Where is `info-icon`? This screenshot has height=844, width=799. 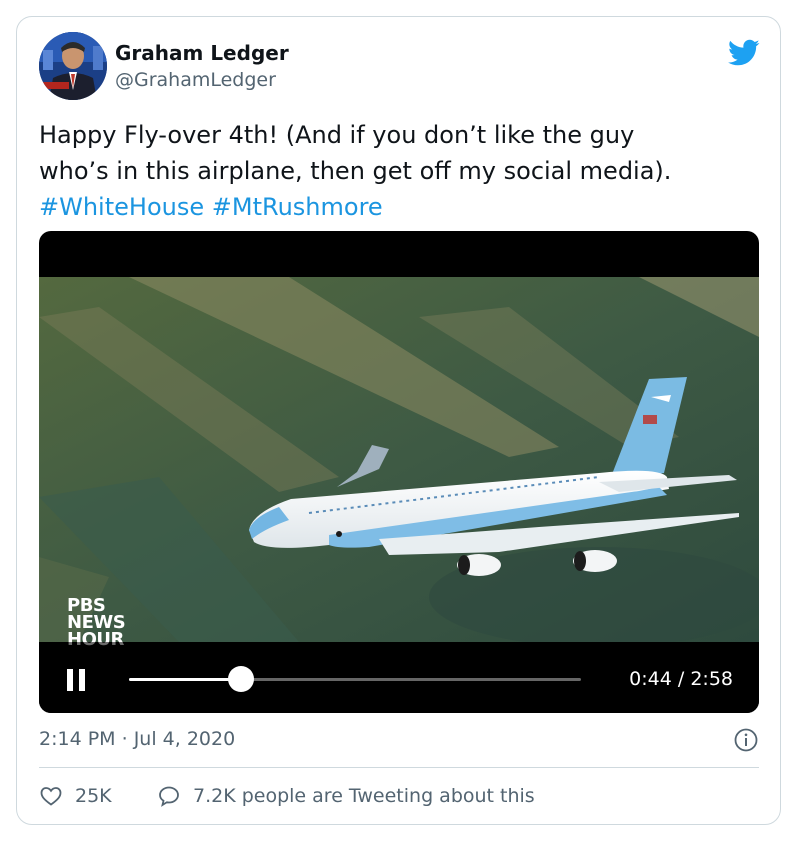
info-icon is located at coordinates (746, 740).